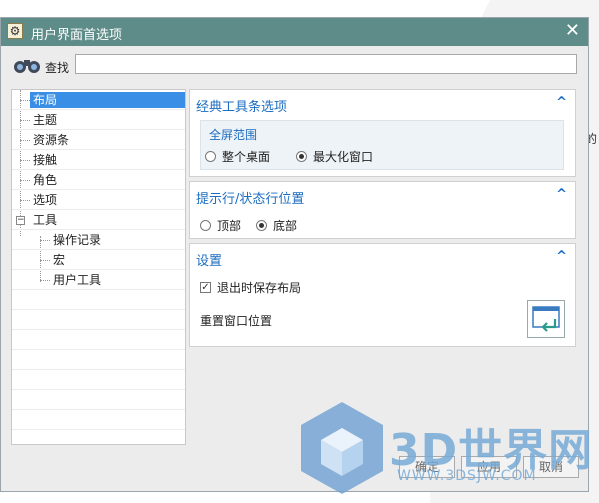  I want to click on window-title: 用户界面首选项, so click(77, 35).